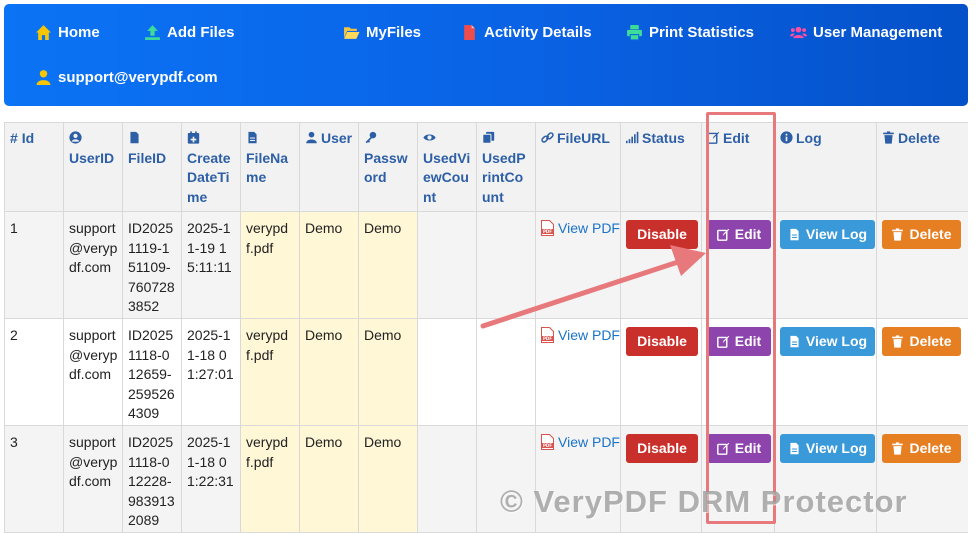 This screenshot has height=534, width=977. What do you see at coordinates (538, 32) in the screenshot?
I see `nav-activity-details-label: Activity Details` at bounding box center [538, 32].